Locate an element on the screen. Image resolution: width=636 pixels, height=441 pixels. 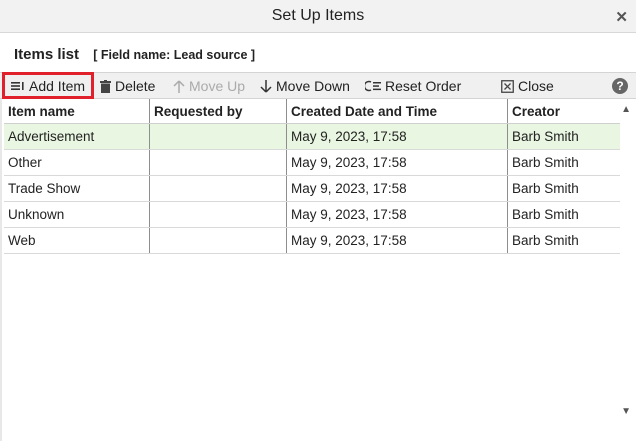
table-row: Unknown May 9, 2023, 17:58 Barb Smith is located at coordinates (312, 214).